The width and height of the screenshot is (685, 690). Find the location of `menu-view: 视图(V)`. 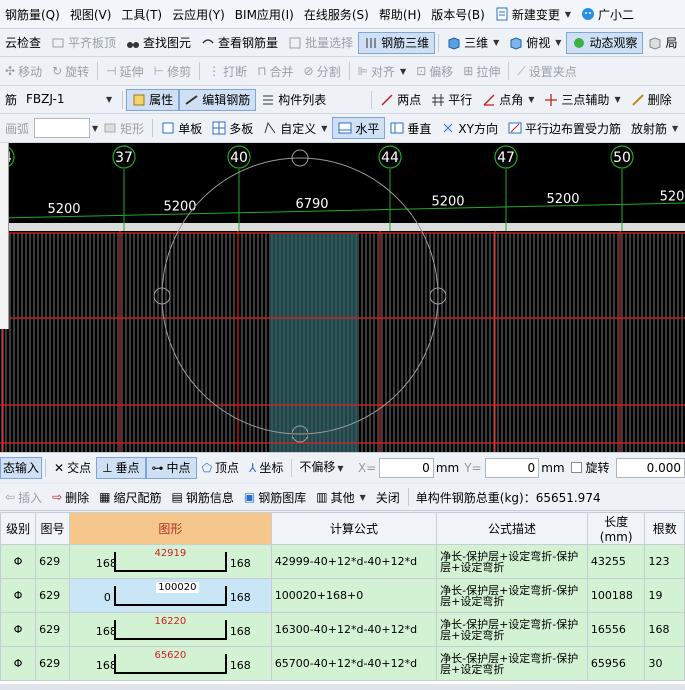

menu-view: 视图(V) is located at coordinates (91, 14).